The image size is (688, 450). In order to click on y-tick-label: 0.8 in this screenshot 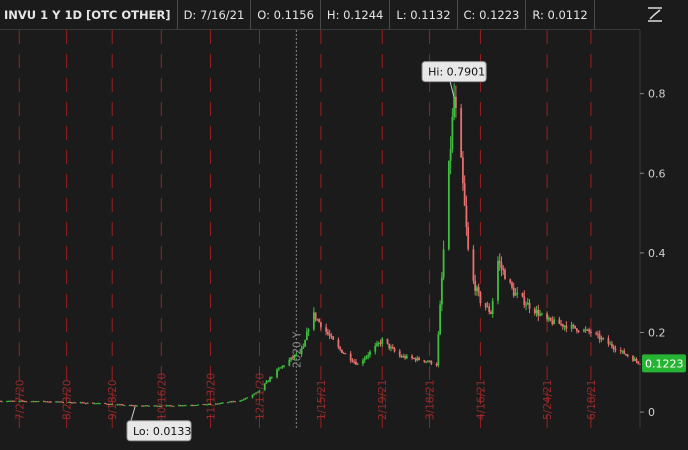, I will do `click(657, 94)`.